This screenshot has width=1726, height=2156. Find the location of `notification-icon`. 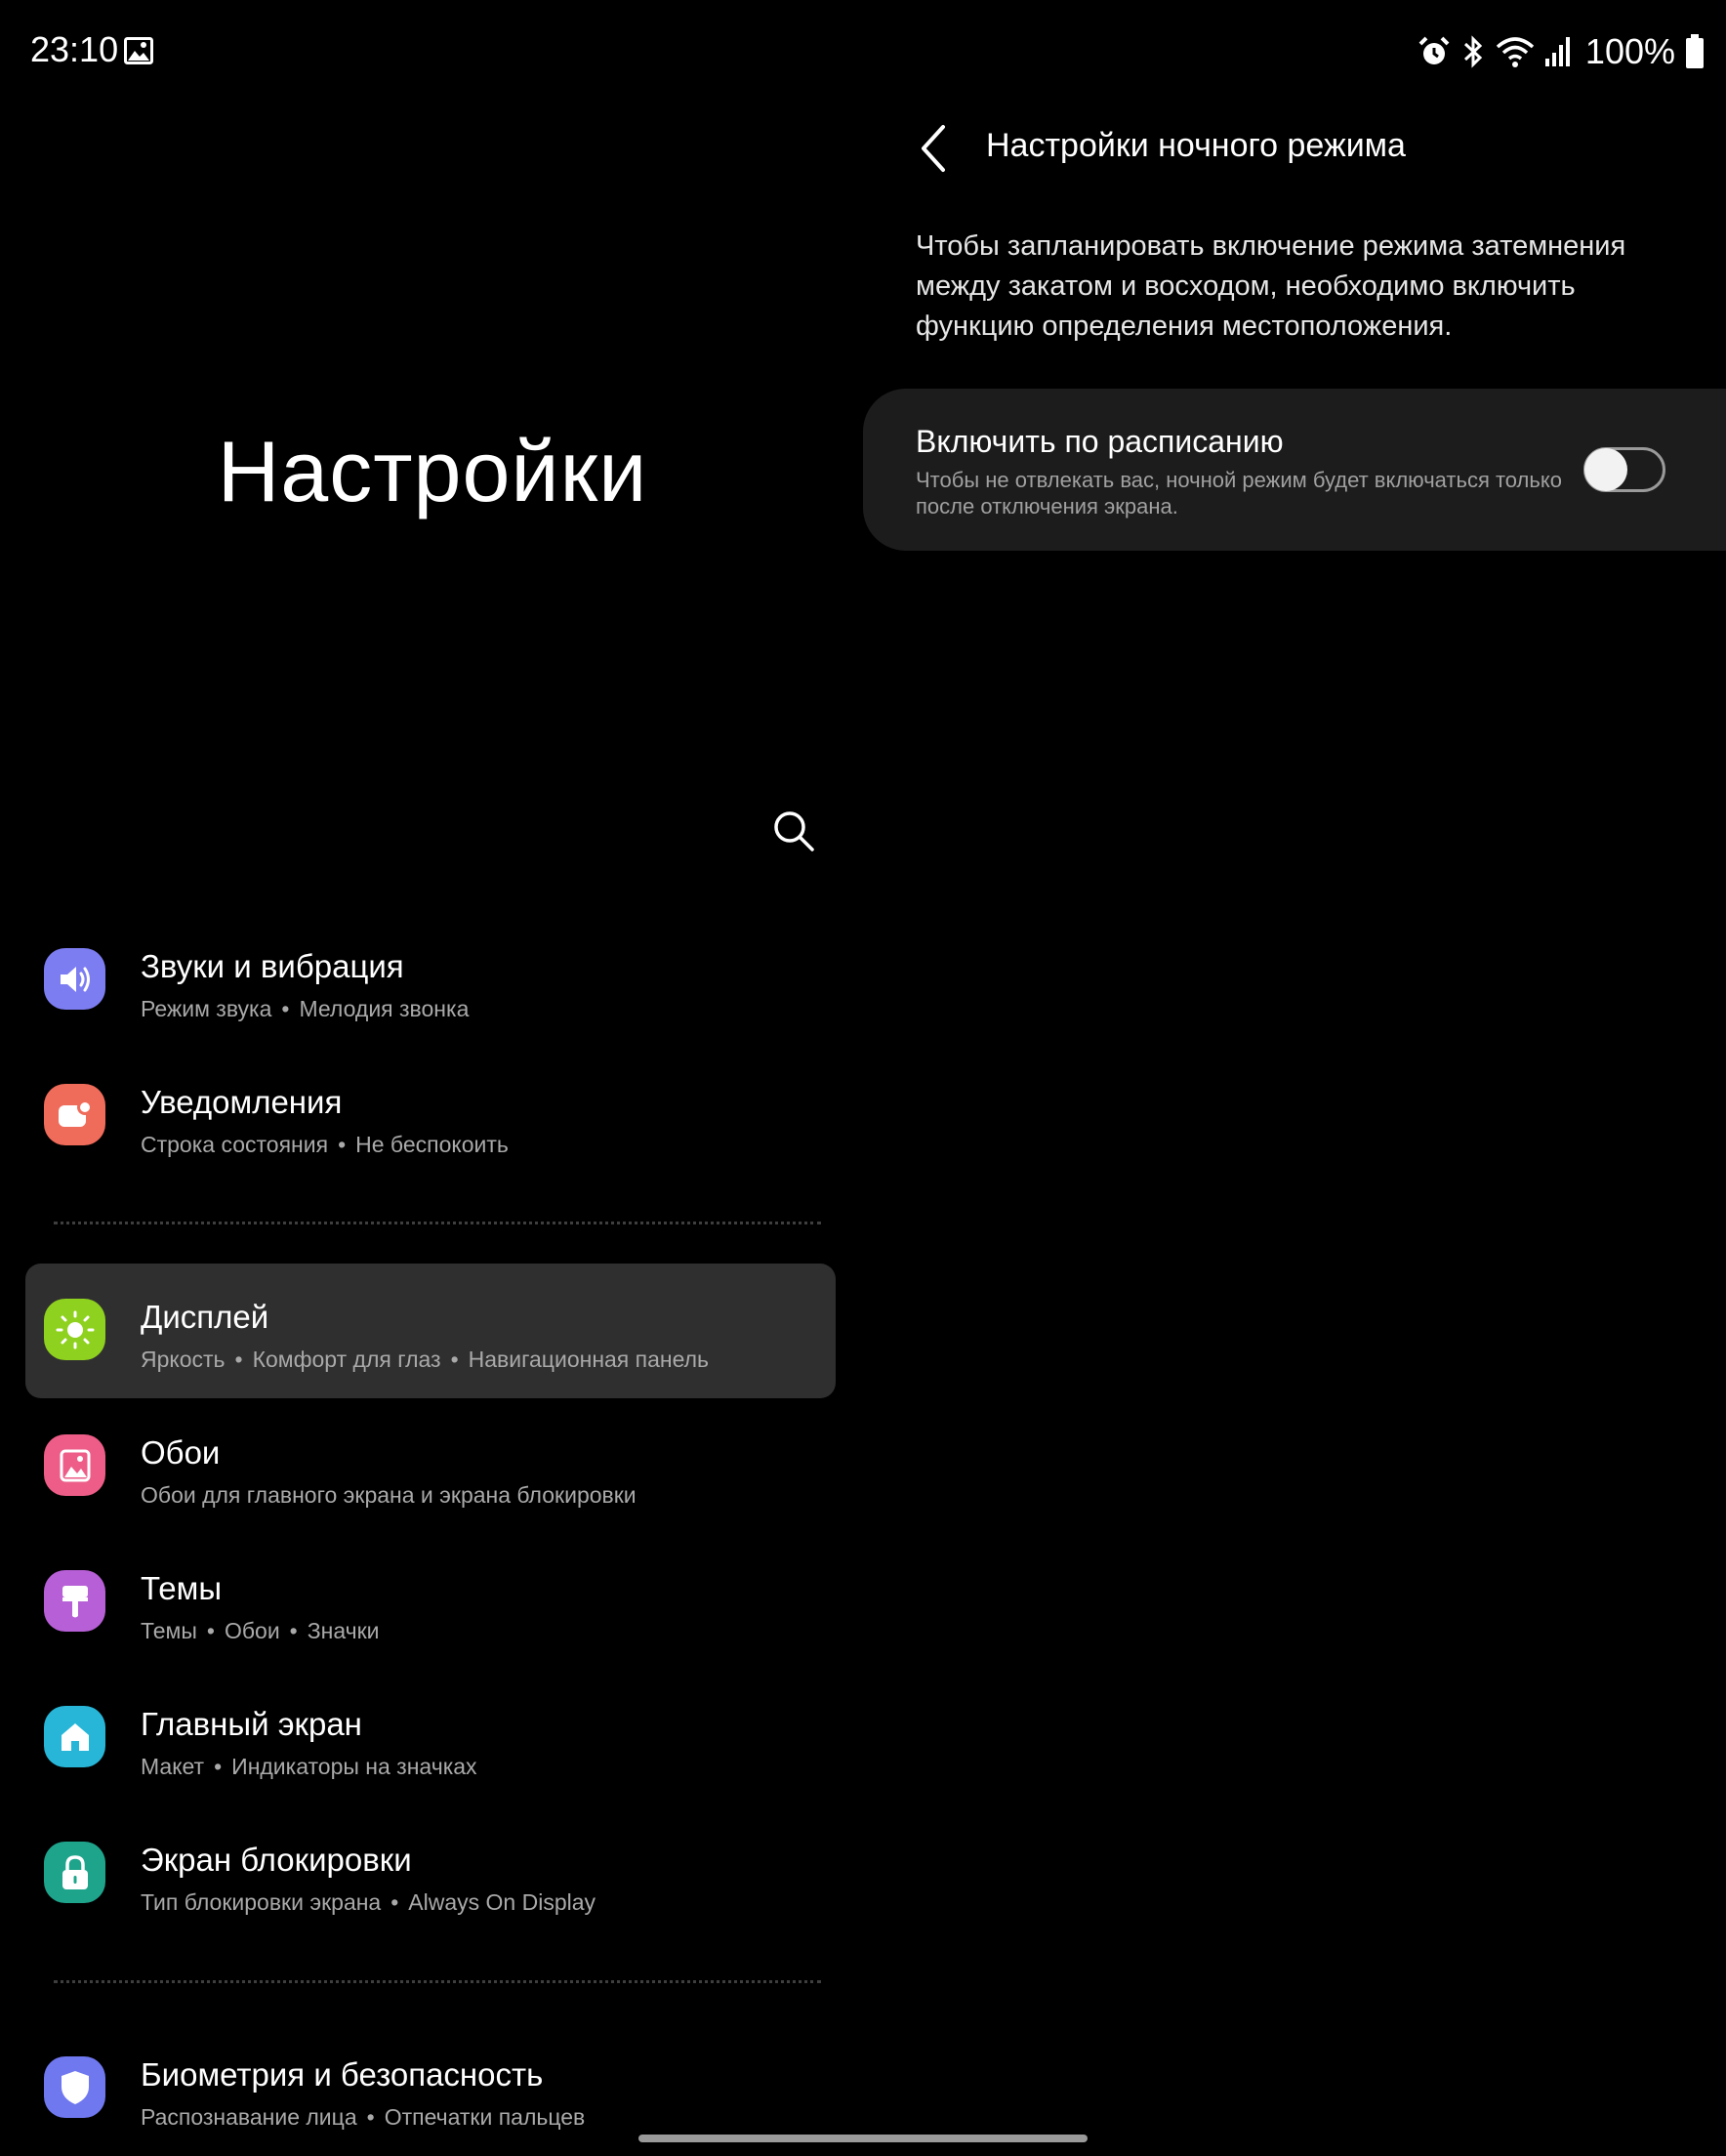

notification-icon is located at coordinates (75, 1114).